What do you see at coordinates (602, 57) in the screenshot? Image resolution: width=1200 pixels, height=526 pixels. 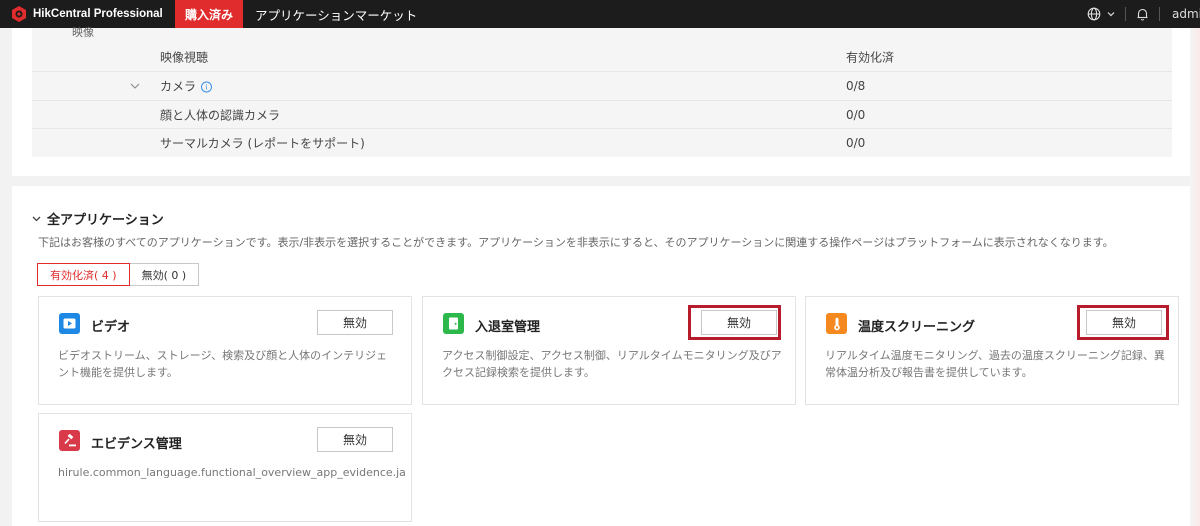 I see `table-row: 映像視聴 有効化済` at bounding box center [602, 57].